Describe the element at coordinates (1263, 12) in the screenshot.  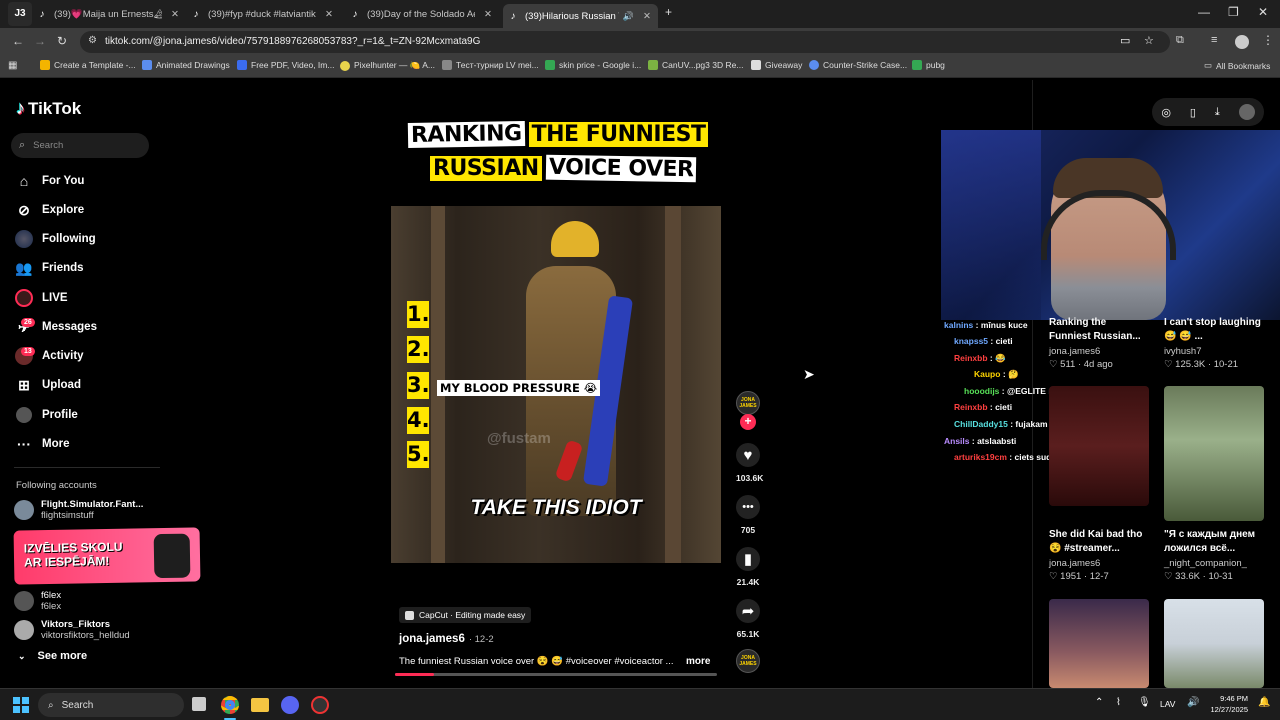
I see `close-window-button: ✕` at that location.